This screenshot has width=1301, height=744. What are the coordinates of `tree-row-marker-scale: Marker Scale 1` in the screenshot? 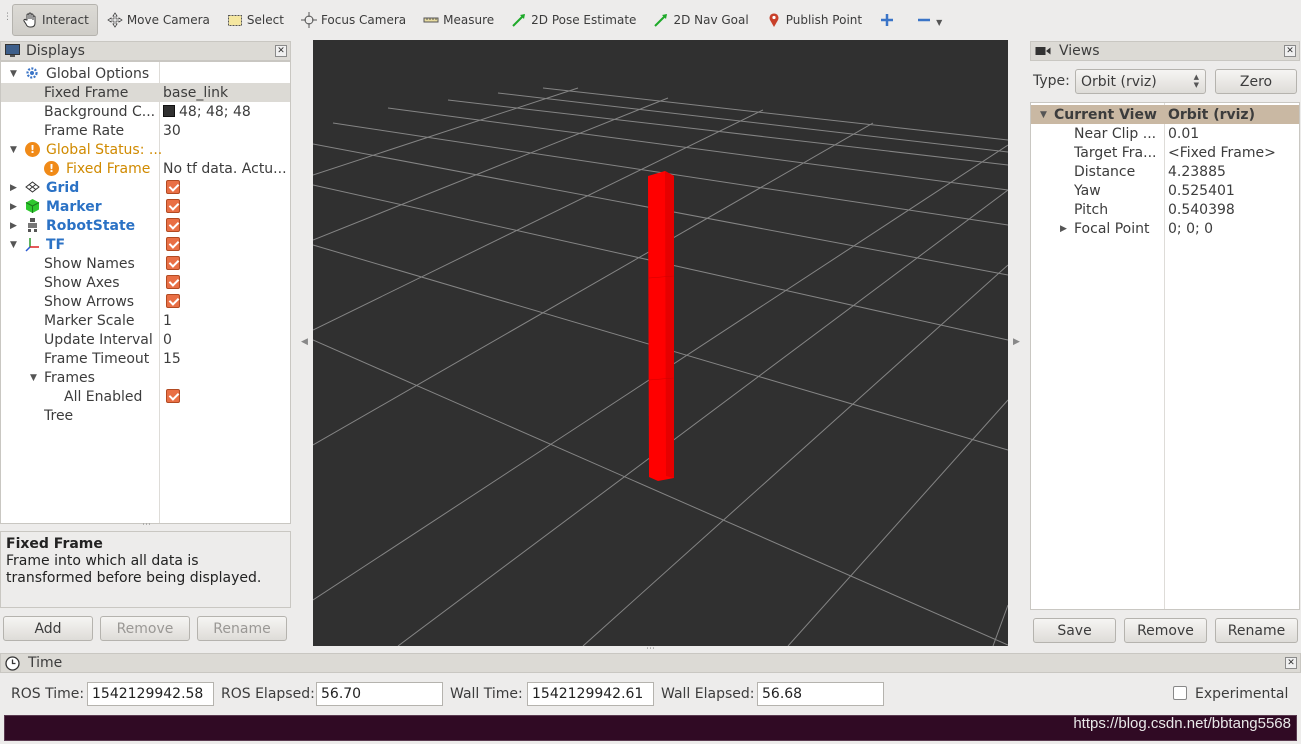 It's located at (145, 320).